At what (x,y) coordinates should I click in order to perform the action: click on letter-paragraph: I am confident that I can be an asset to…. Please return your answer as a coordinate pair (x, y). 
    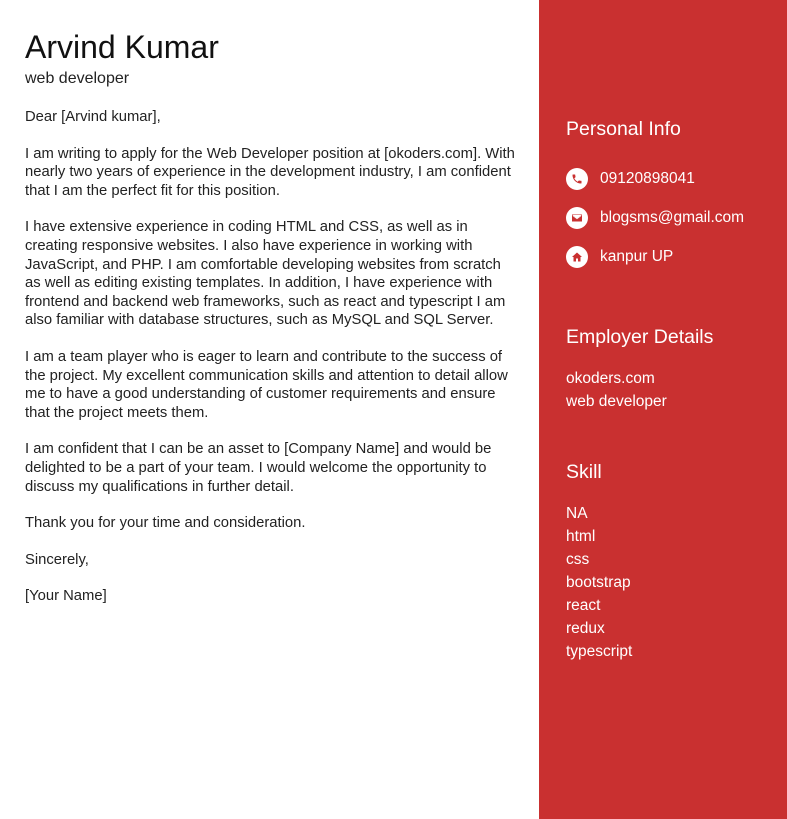
    Looking at the image, I should click on (258, 468).